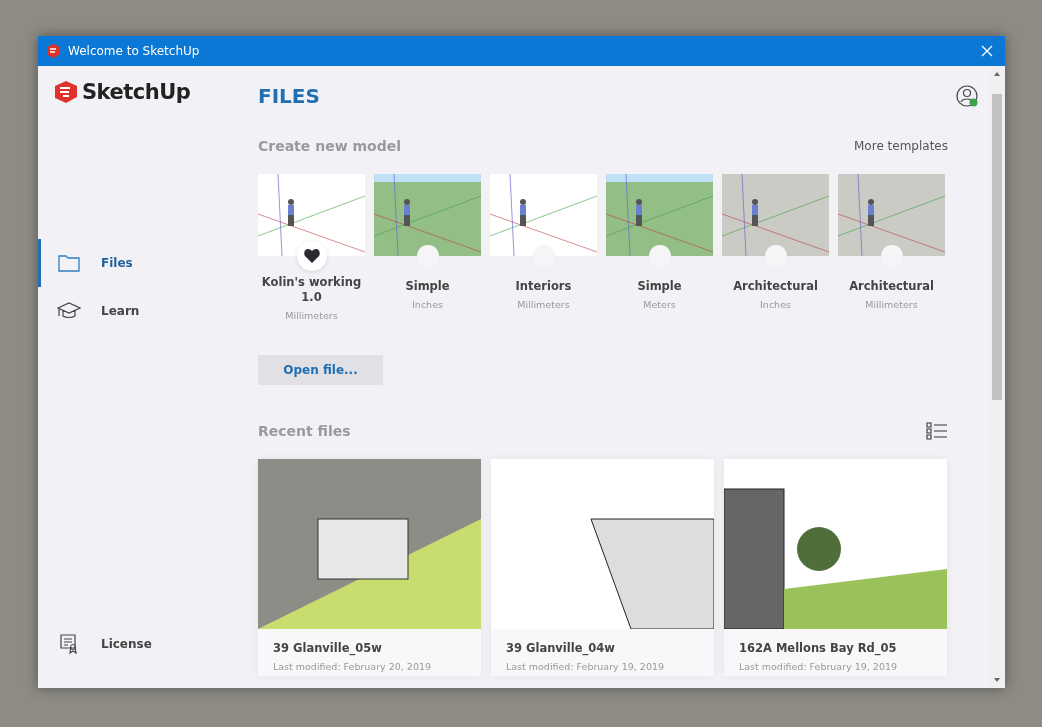 The image size is (1042, 727). What do you see at coordinates (901, 146) in the screenshot?
I see `more-templates-link: More templates` at bounding box center [901, 146].